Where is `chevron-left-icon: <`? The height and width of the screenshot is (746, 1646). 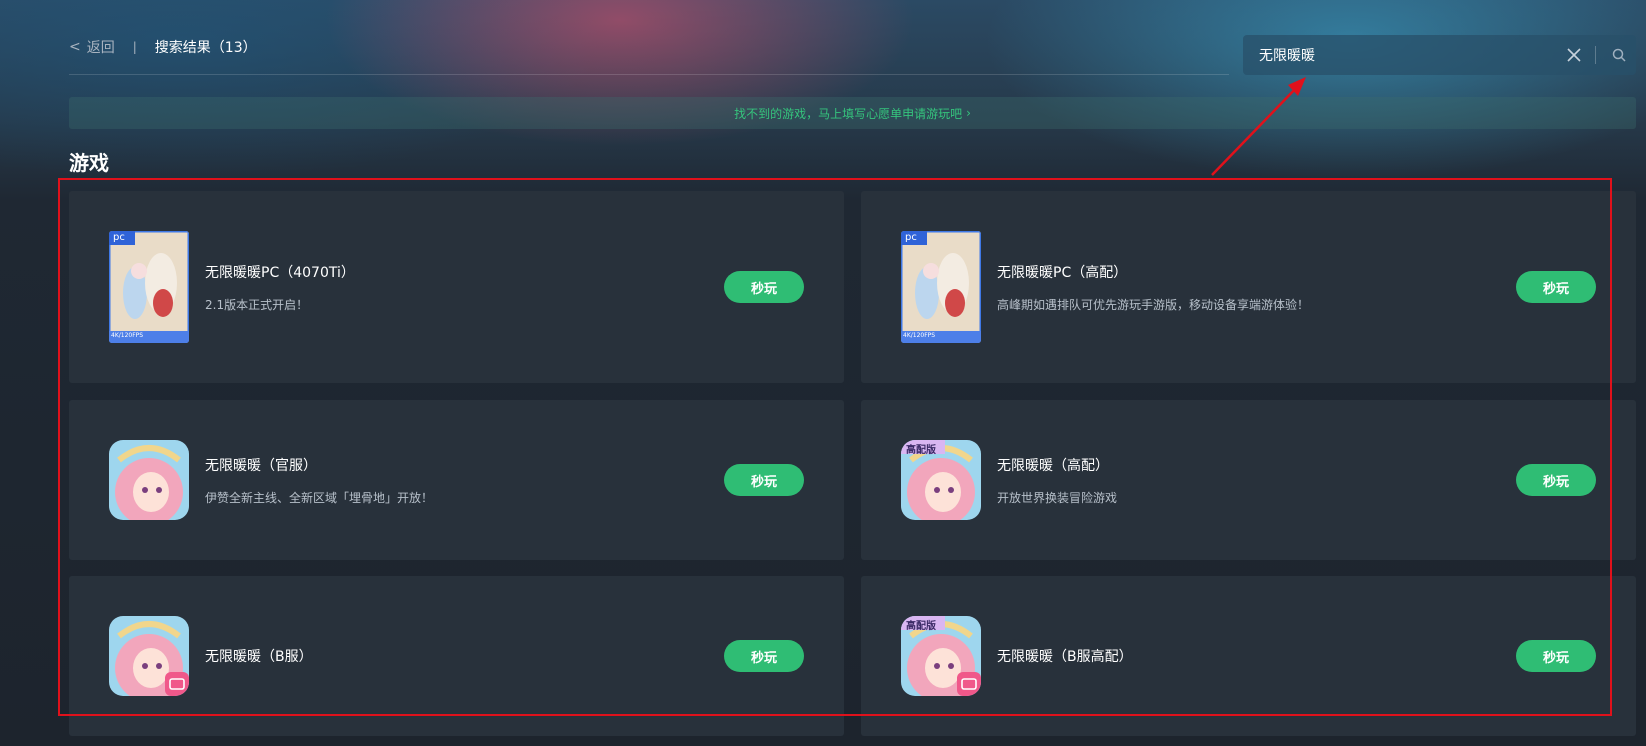
chevron-left-icon: < is located at coordinates (75, 47).